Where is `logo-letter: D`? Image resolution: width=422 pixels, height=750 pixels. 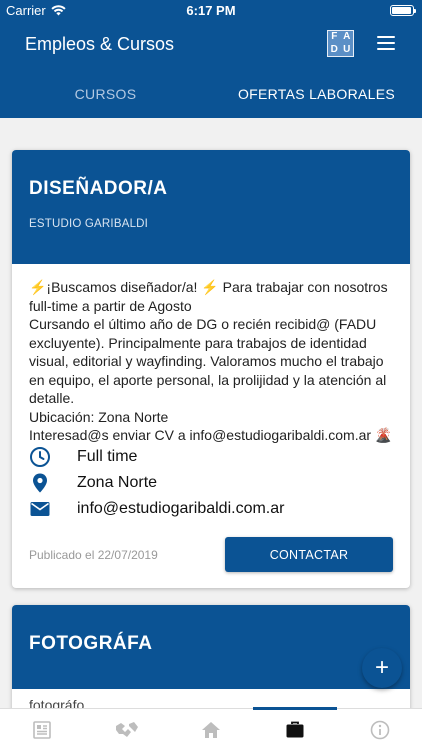 logo-letter: D is located at coordinates (334, 49).